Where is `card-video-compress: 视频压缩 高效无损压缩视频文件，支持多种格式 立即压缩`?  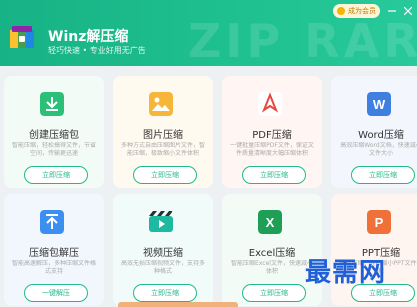 card-video-compress: 视频压缩 高效无损压缩视频文件，支持多种格式 立即压缩 is located at coordinates (163, 250).